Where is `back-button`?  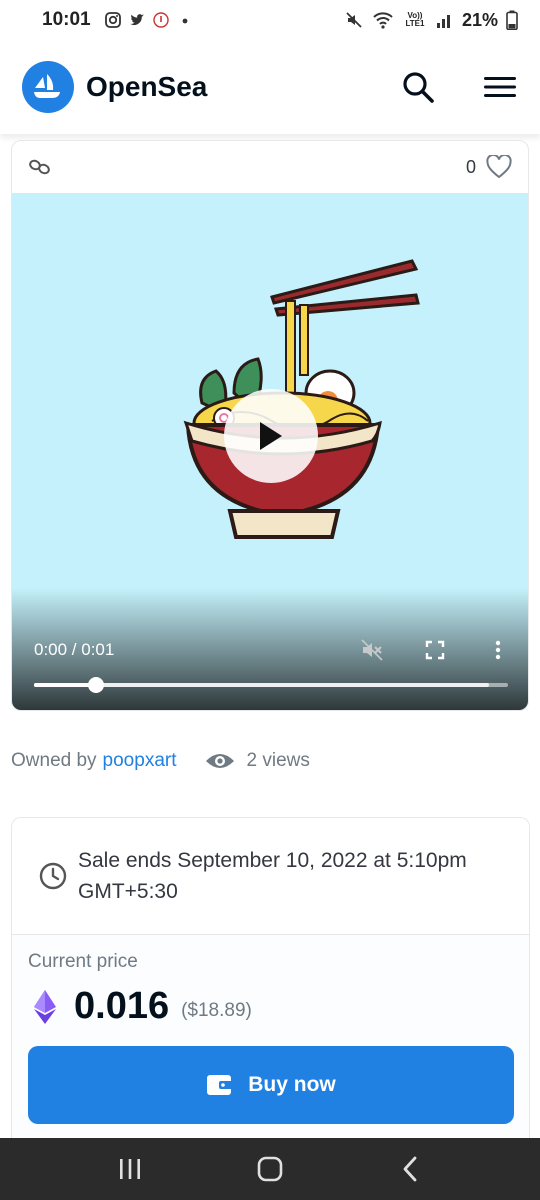 back-button is located at coordinates (410, 1169).